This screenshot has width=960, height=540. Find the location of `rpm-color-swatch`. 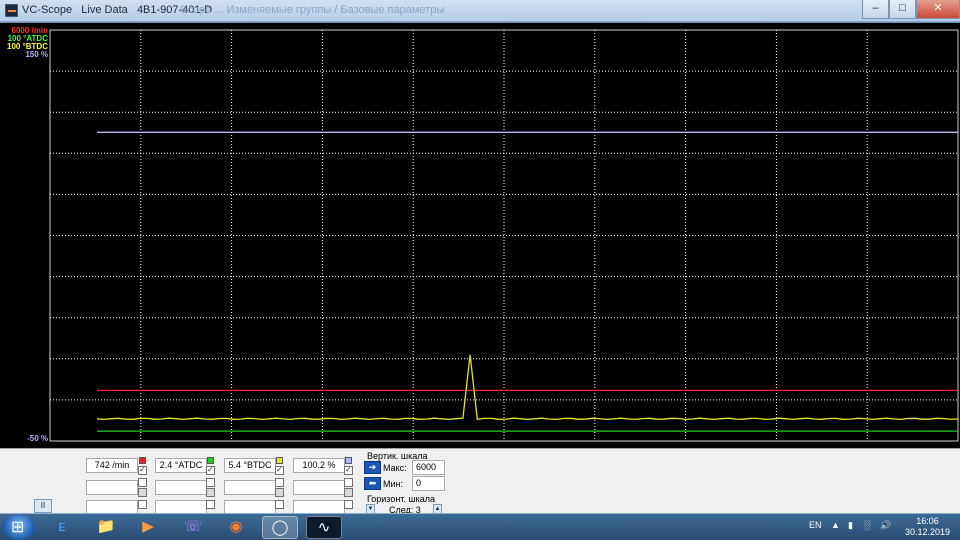

rpm-color-swatch is located at coordinates (142, 460).